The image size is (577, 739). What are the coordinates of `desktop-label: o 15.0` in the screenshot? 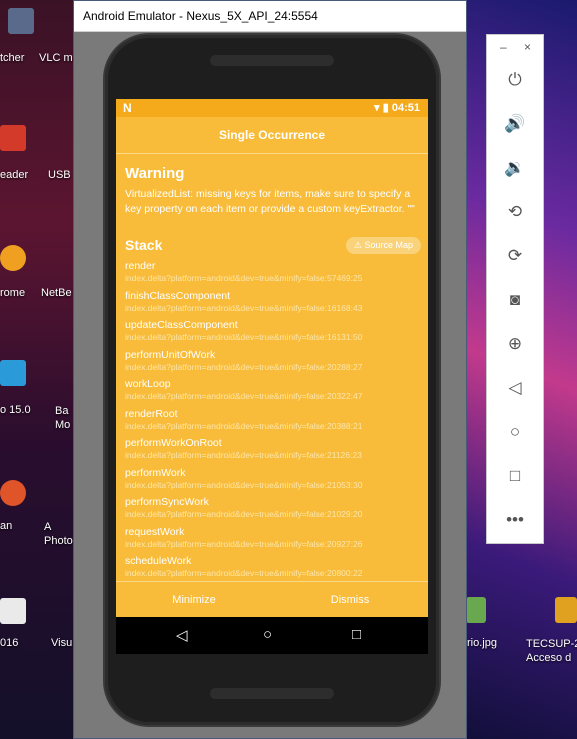 It's located at (15, 410).